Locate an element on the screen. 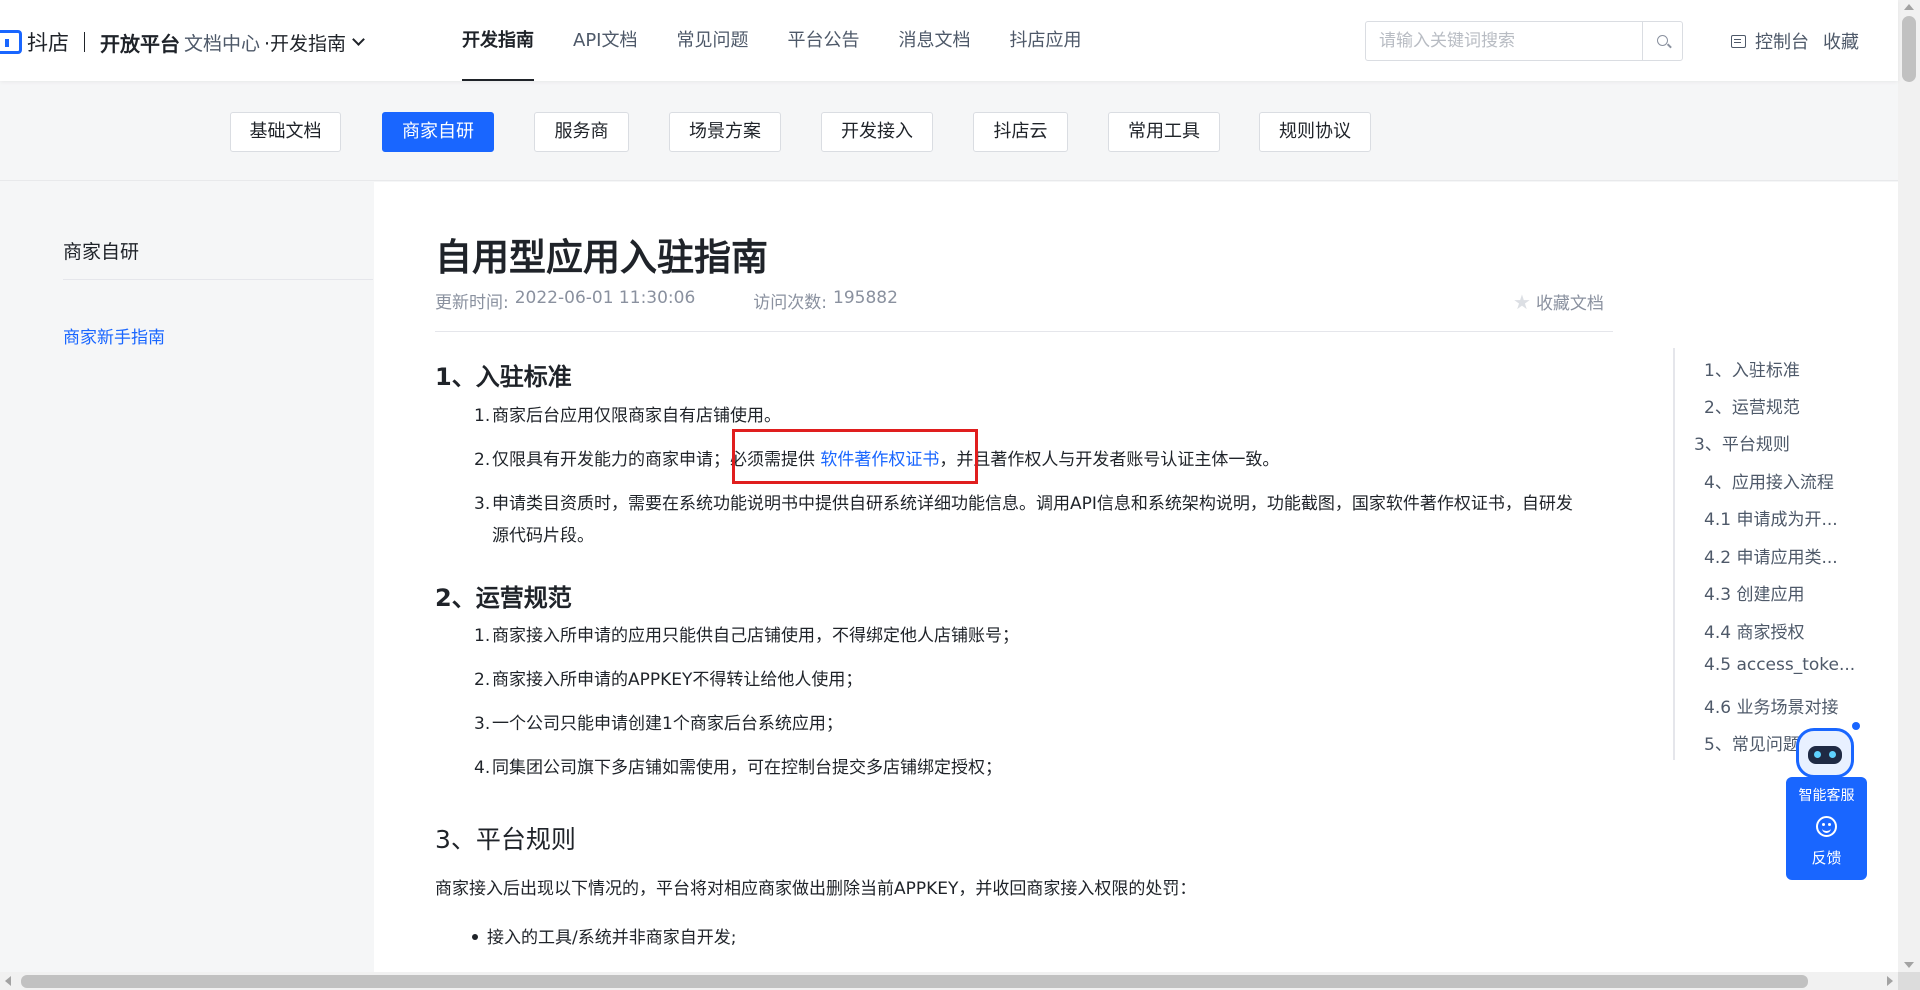 This screenshot has width=1920, height=990. assistant-widget: 智能客服 反馈 is located at coordinates (1826, 828).